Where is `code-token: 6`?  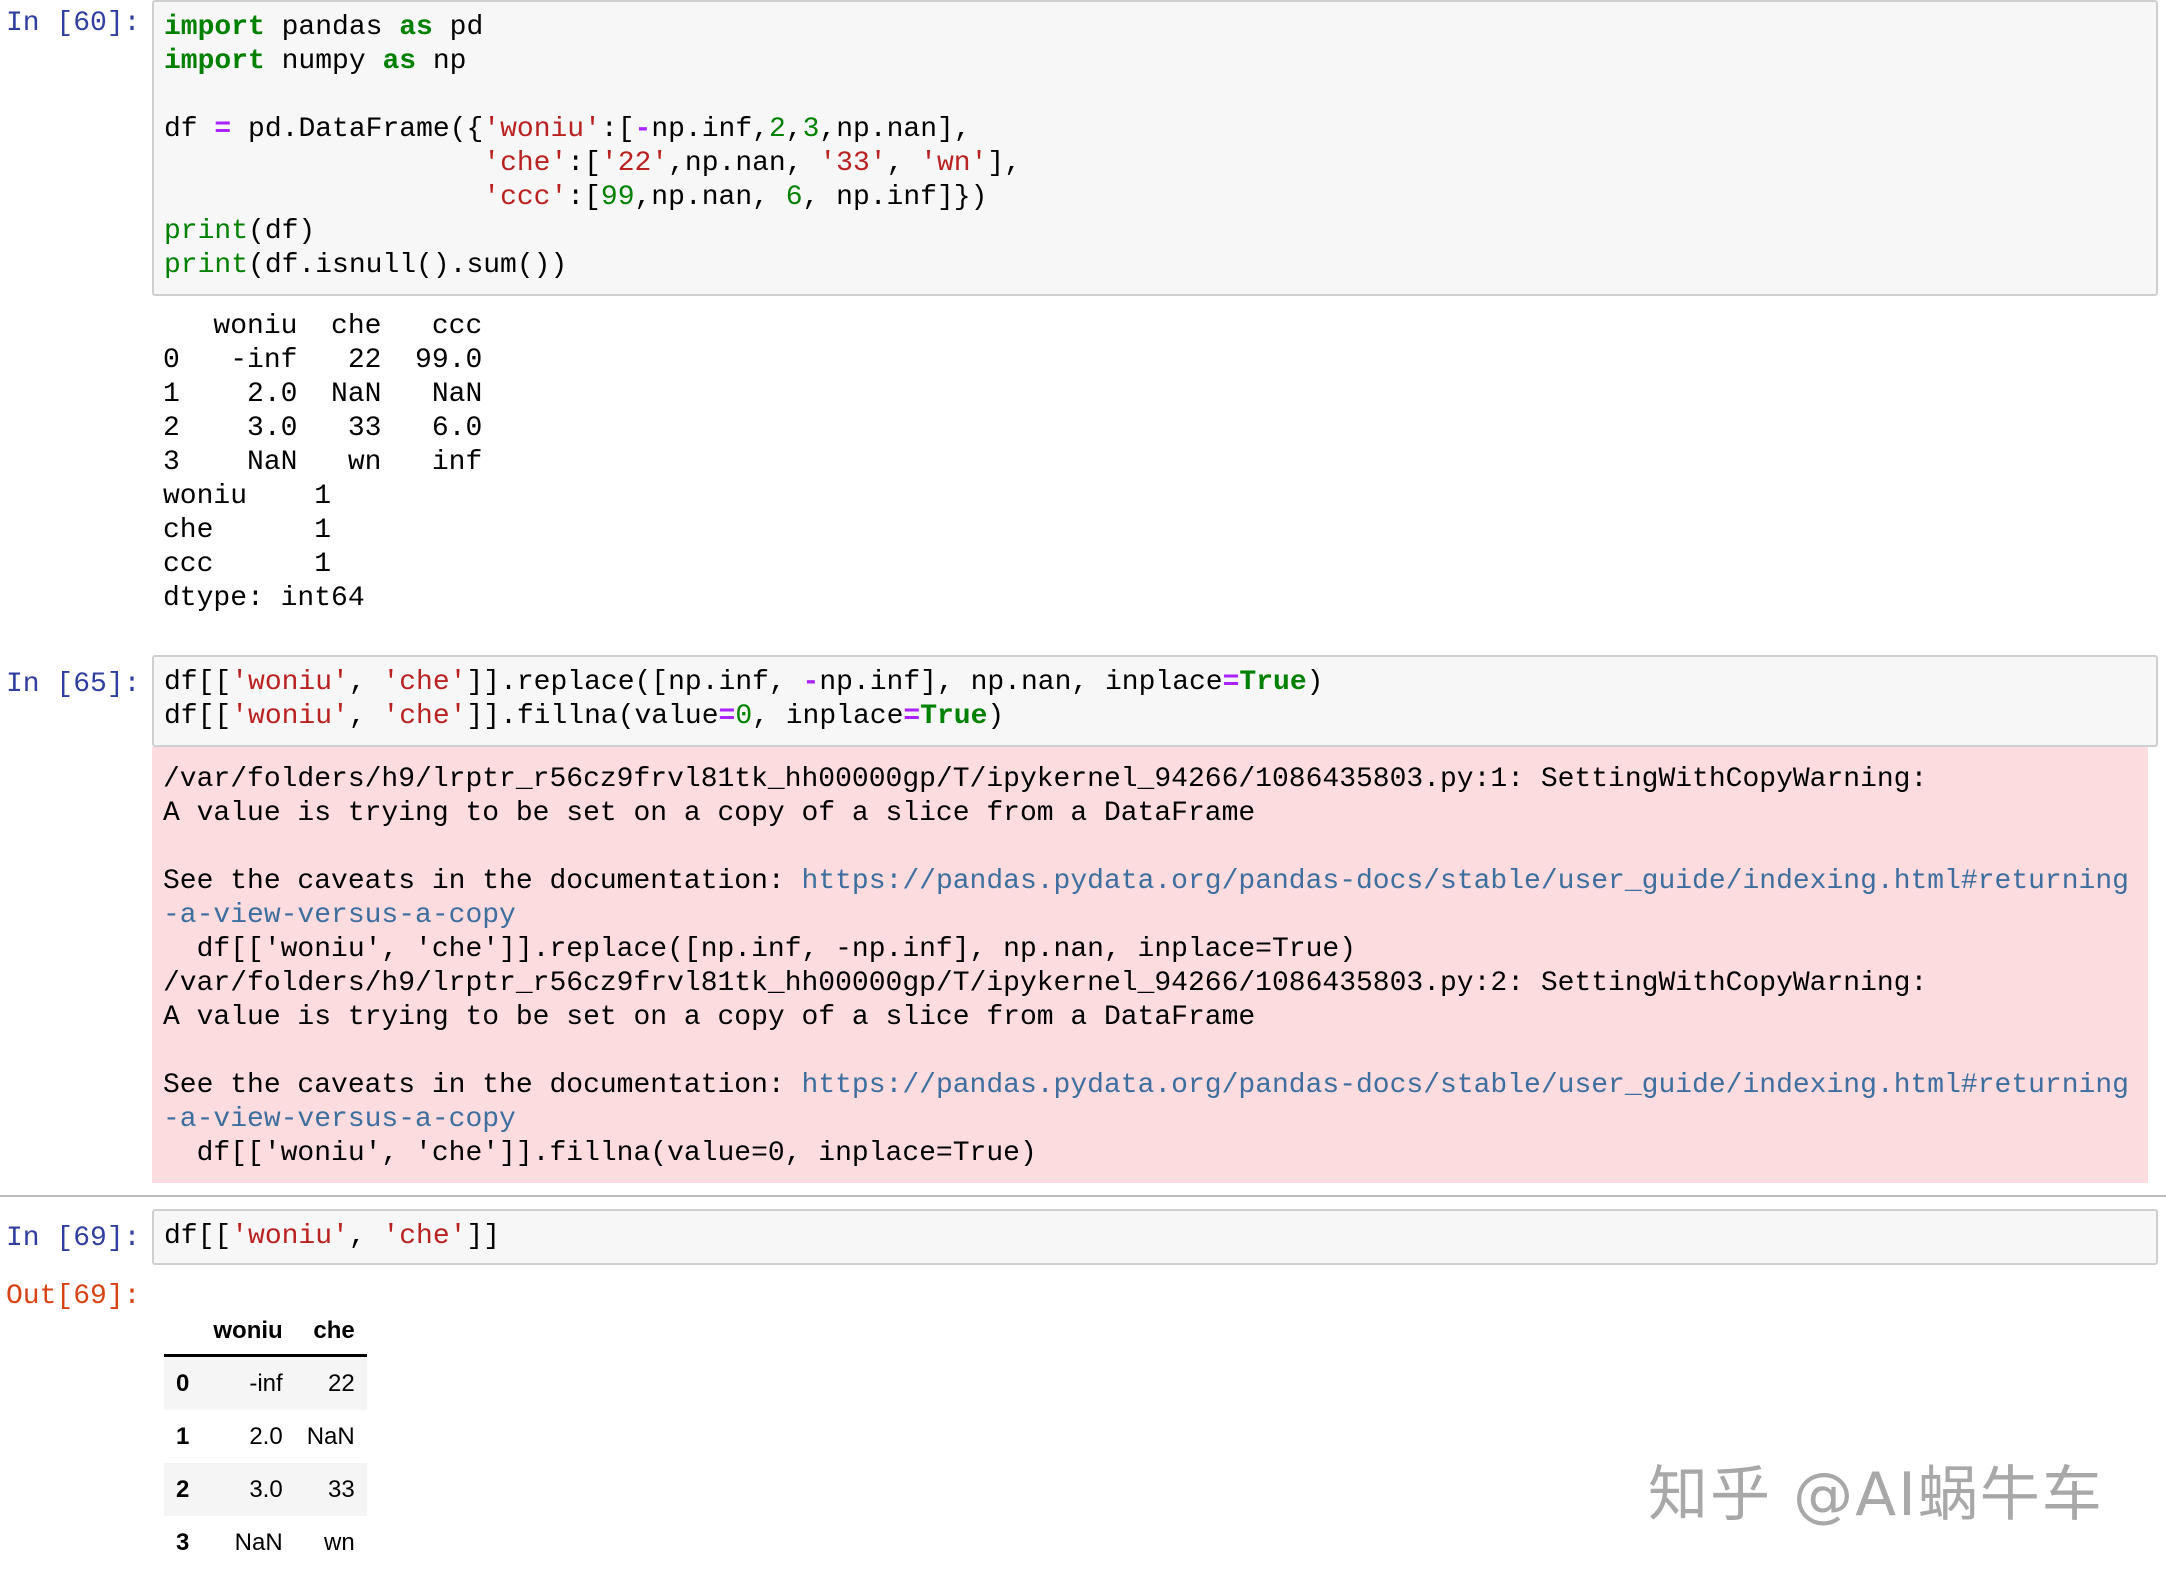 code-token: 6 is located at coordinates (794, 197).